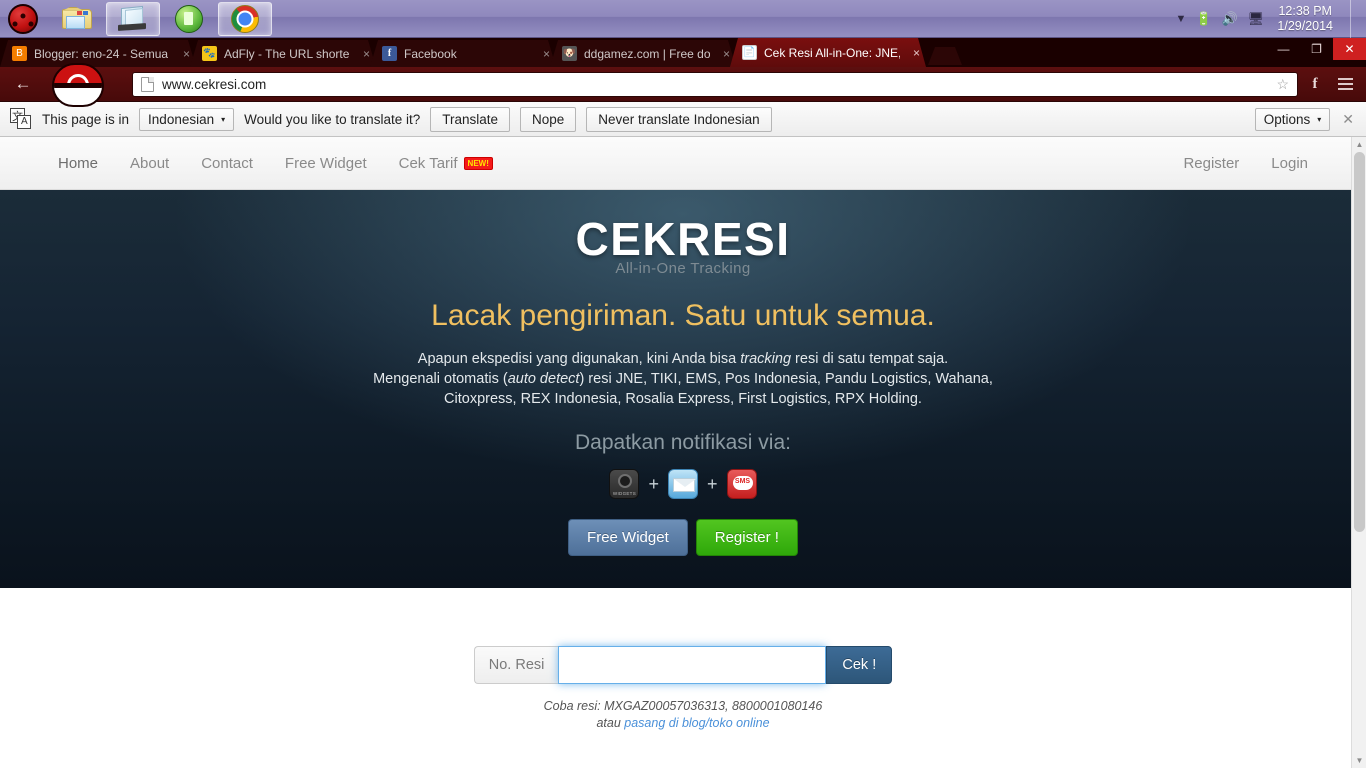  What do you see at coordinates (1282, 84) in the screenshot?
I see `star-icon: ☆` at bounding box center [1282, 84].